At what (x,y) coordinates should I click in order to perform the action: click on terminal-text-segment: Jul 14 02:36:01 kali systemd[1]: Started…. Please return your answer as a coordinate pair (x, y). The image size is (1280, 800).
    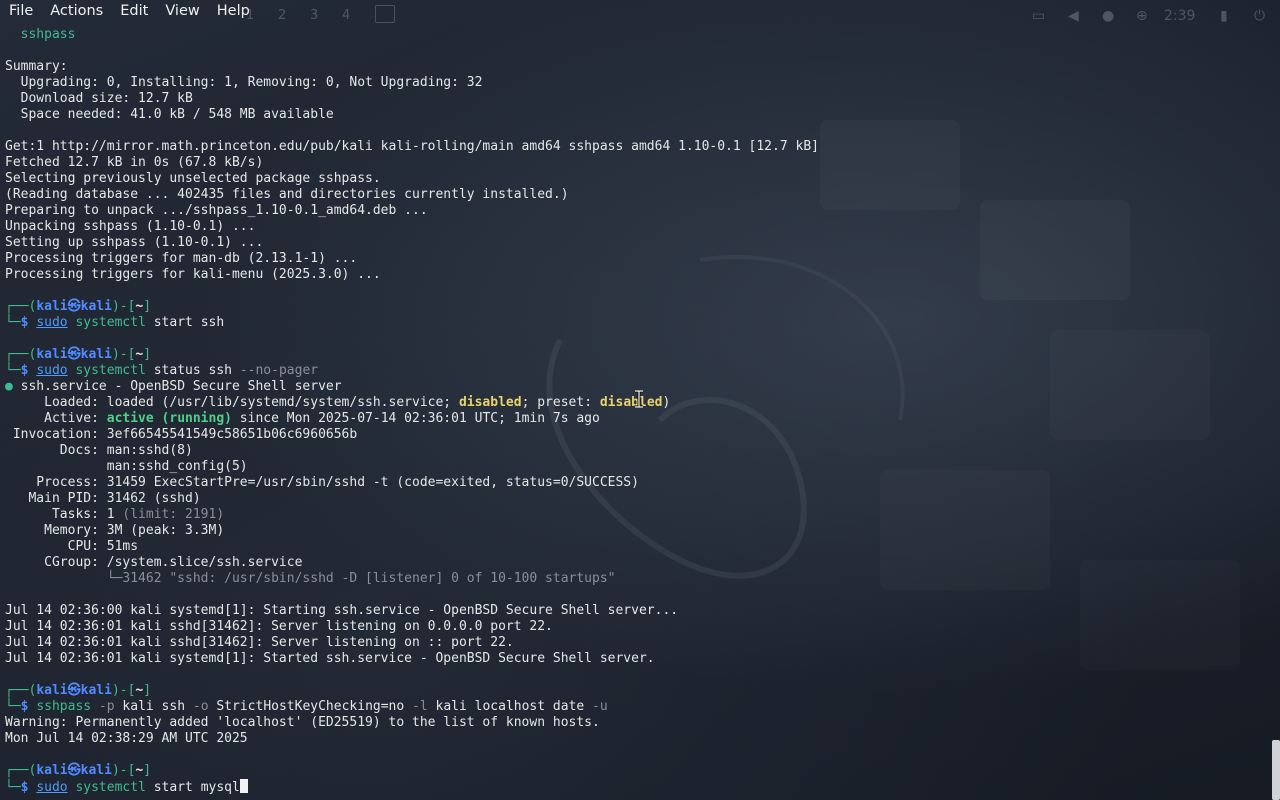
    Looking at the image, I should click on (330, 658).